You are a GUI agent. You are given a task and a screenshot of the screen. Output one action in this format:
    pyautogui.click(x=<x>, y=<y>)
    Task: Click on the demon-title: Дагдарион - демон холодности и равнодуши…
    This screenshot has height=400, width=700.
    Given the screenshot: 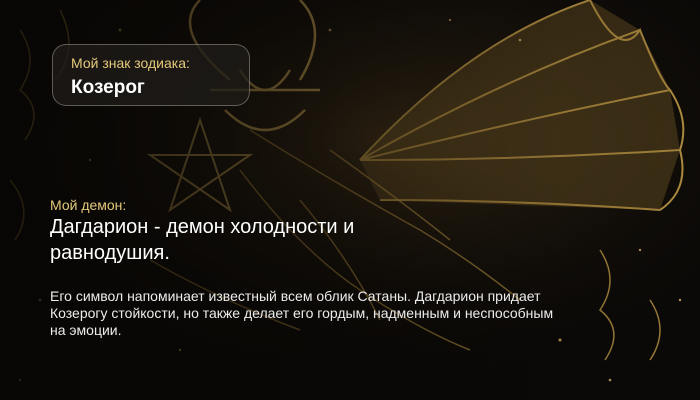 What is the action you would take?
    pyautogui.click(x=202, y=240)
    